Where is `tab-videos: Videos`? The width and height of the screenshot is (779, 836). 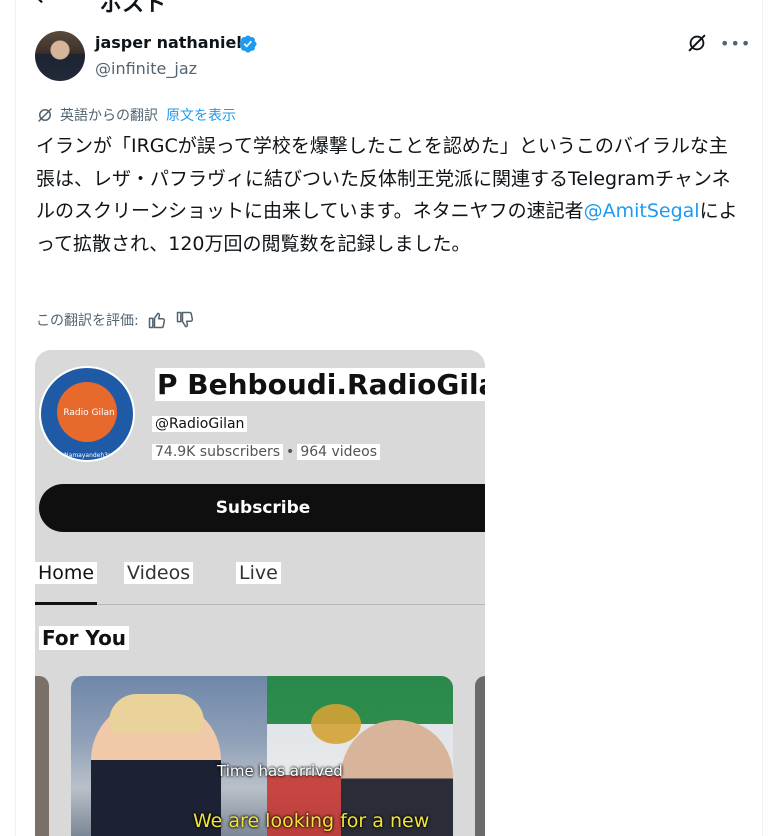
tab-videos: Videos is located at coordinates (159, 573).